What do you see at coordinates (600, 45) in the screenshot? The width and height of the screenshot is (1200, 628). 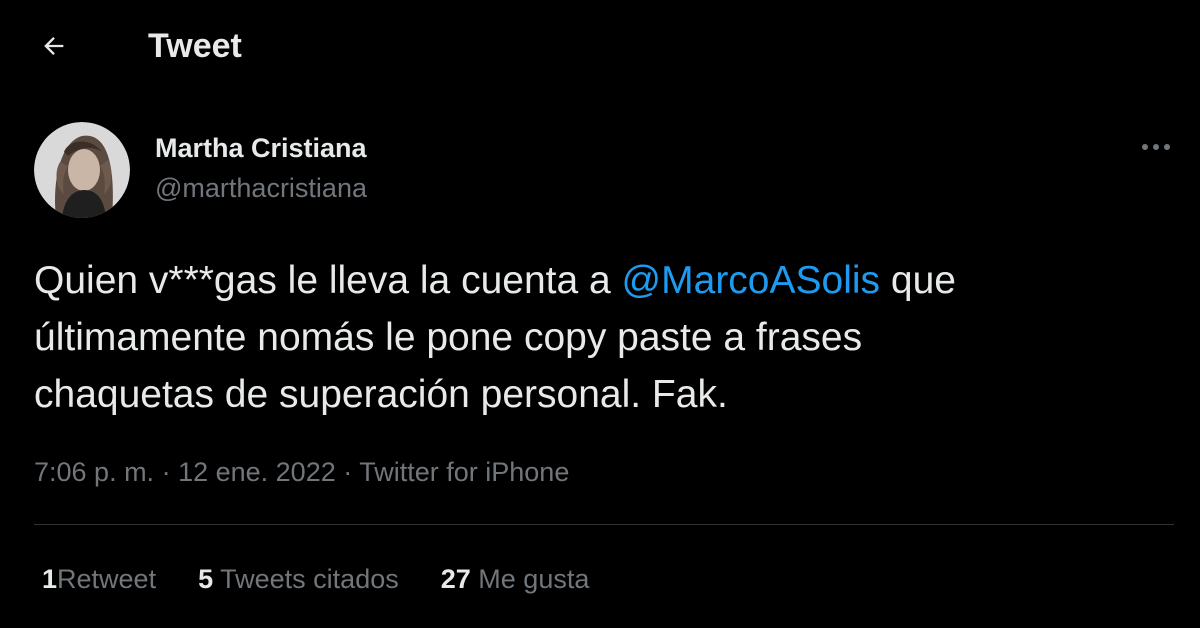 I see `top-bar: Tweet` at bounding box center [600, 45].